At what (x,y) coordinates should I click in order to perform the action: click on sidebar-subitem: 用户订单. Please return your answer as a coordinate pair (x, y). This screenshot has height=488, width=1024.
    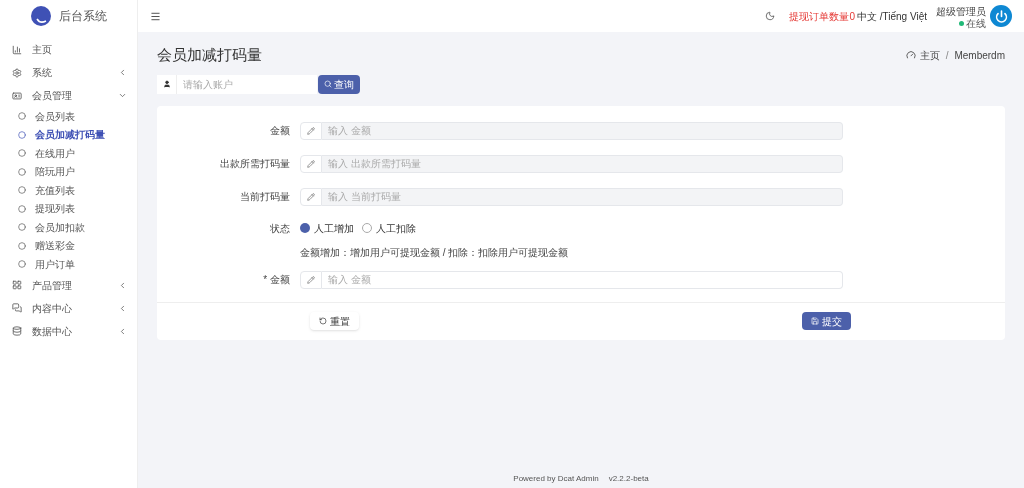
    Looking at the image, I should click on (68, 264).